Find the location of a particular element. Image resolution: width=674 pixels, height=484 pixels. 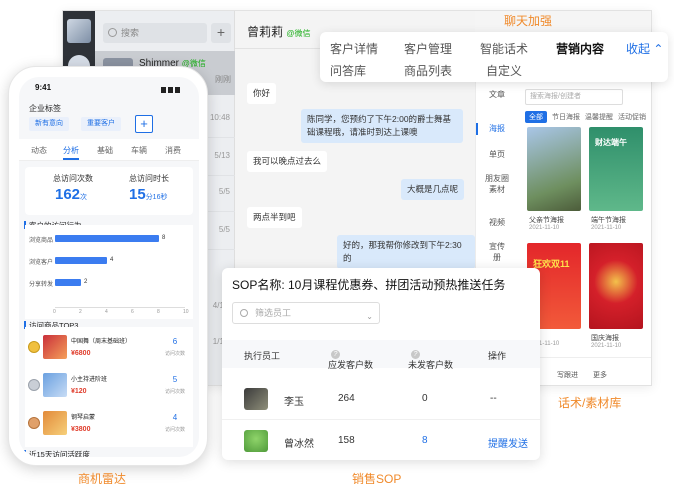

bar-category-label: 浏览客户 is located at coordinates (41, 263).